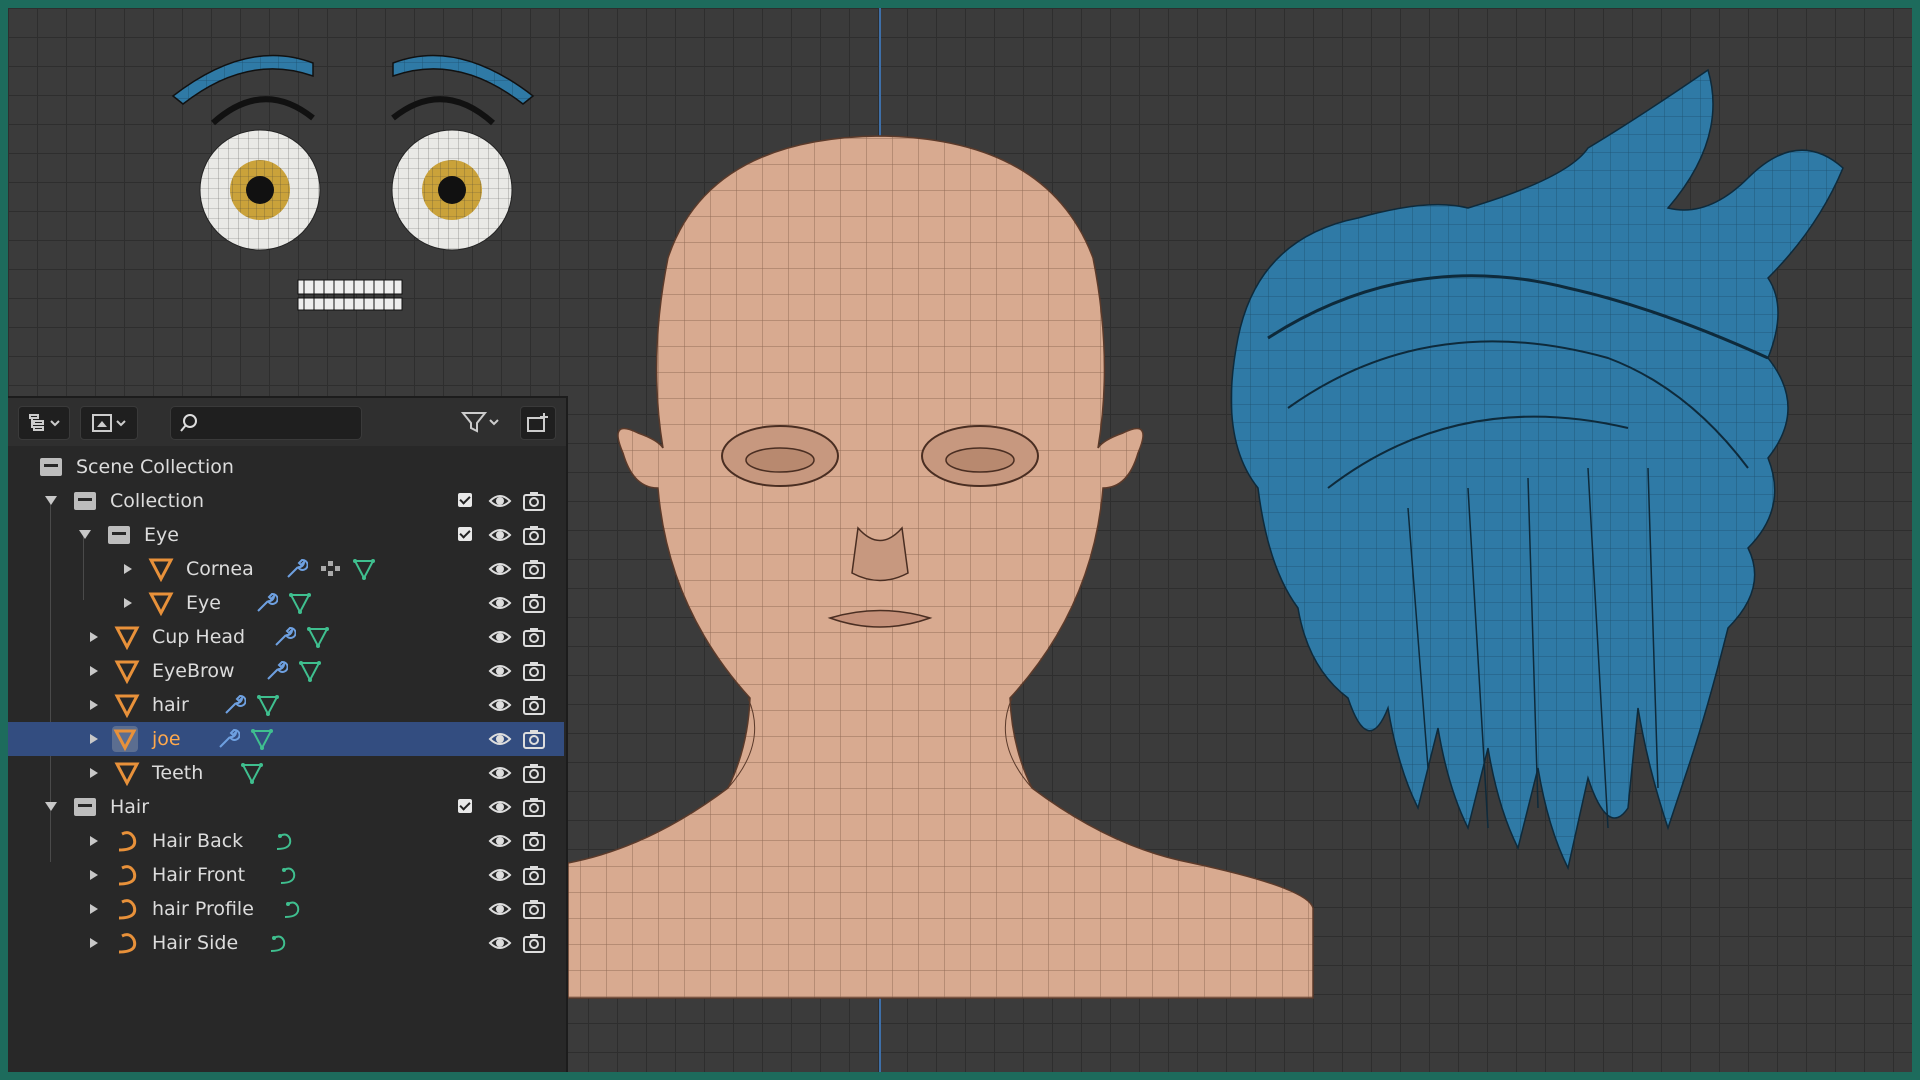 Image resolution: width=1920 pixels, height=1080 pixels. What do you see at coordinates (170, 705) in the screenshot?
I see `row-label: hair` at bounding box center [170, 705].